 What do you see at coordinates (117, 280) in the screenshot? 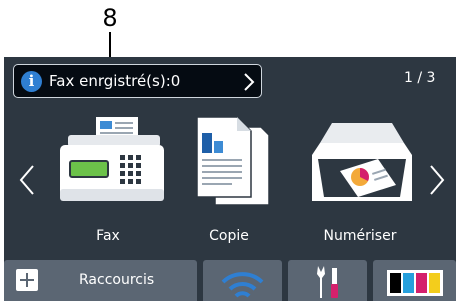
I see `shortcuts-label: Raccourcis` at bounding box center [117, 280].